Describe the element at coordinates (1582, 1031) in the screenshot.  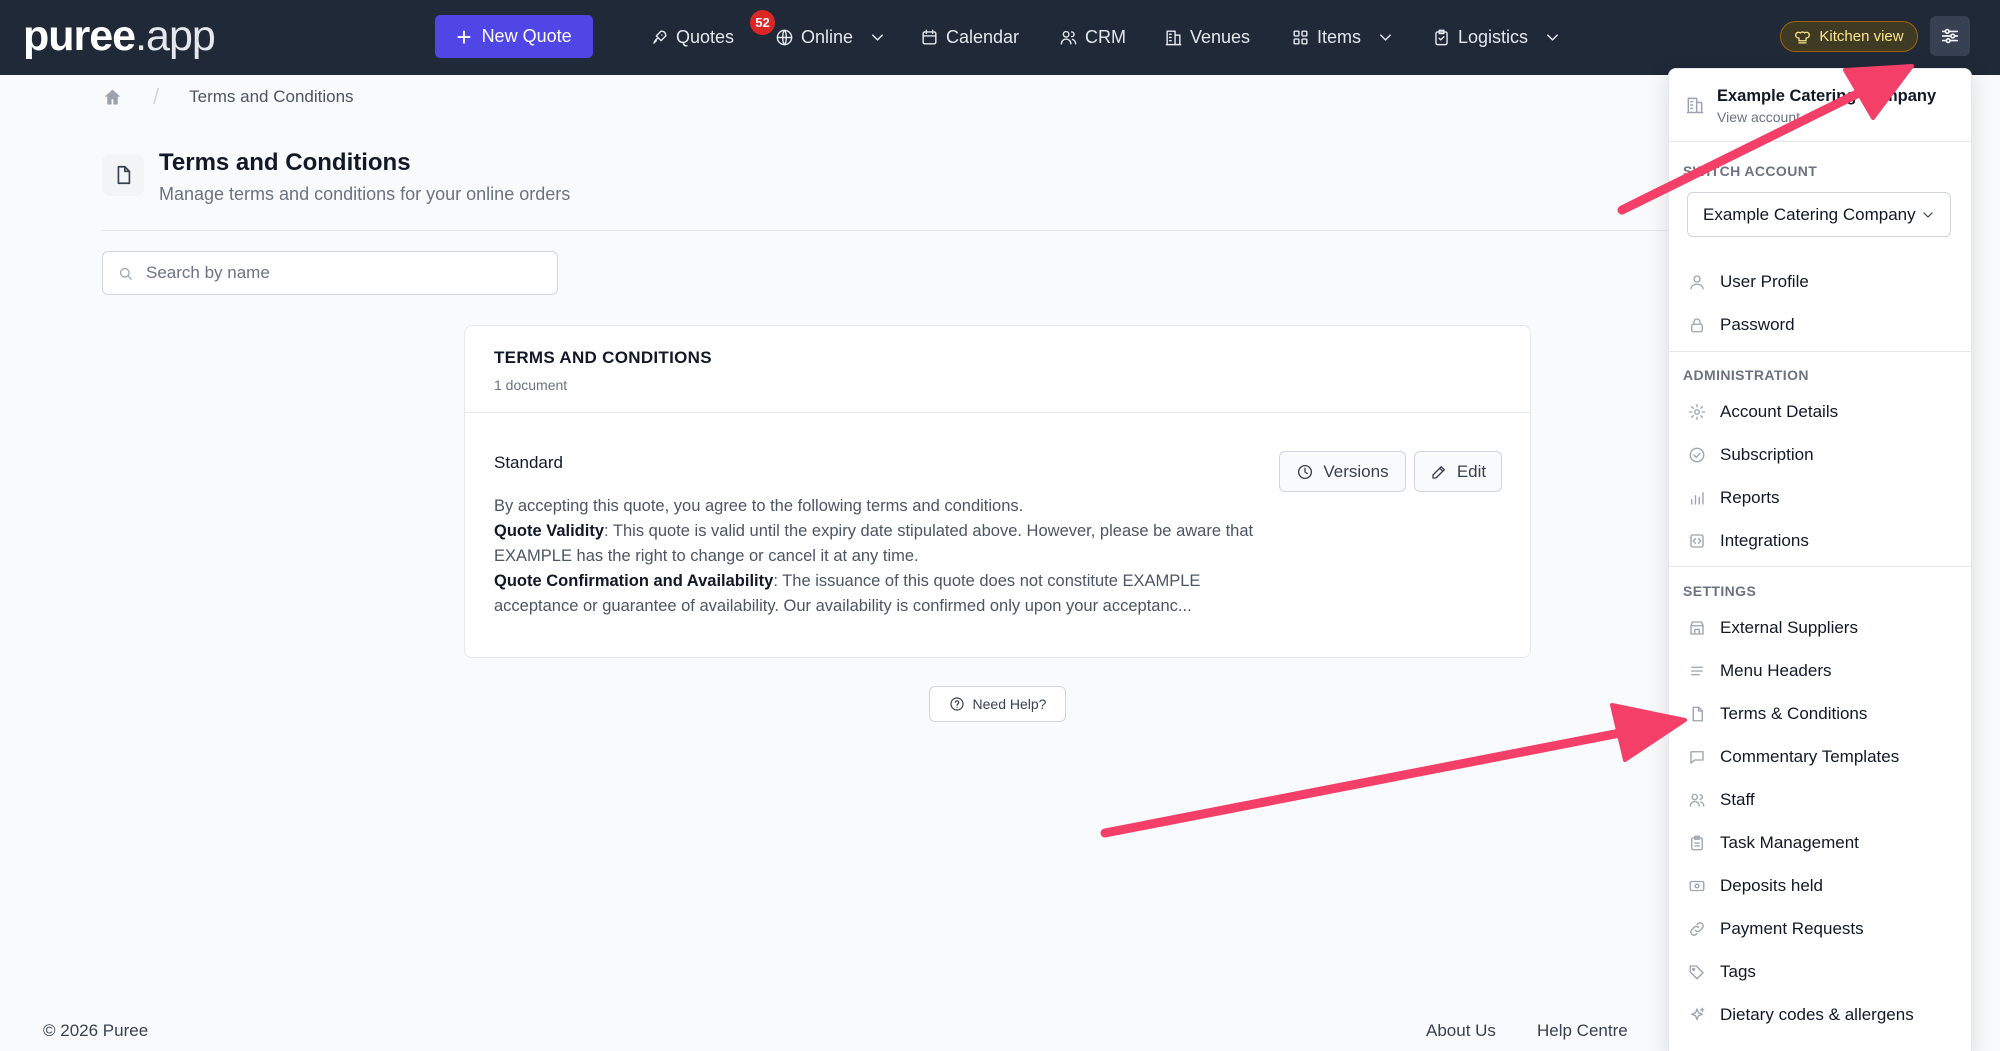
I see `footer-help-centre-link: Help Centre` at that location.